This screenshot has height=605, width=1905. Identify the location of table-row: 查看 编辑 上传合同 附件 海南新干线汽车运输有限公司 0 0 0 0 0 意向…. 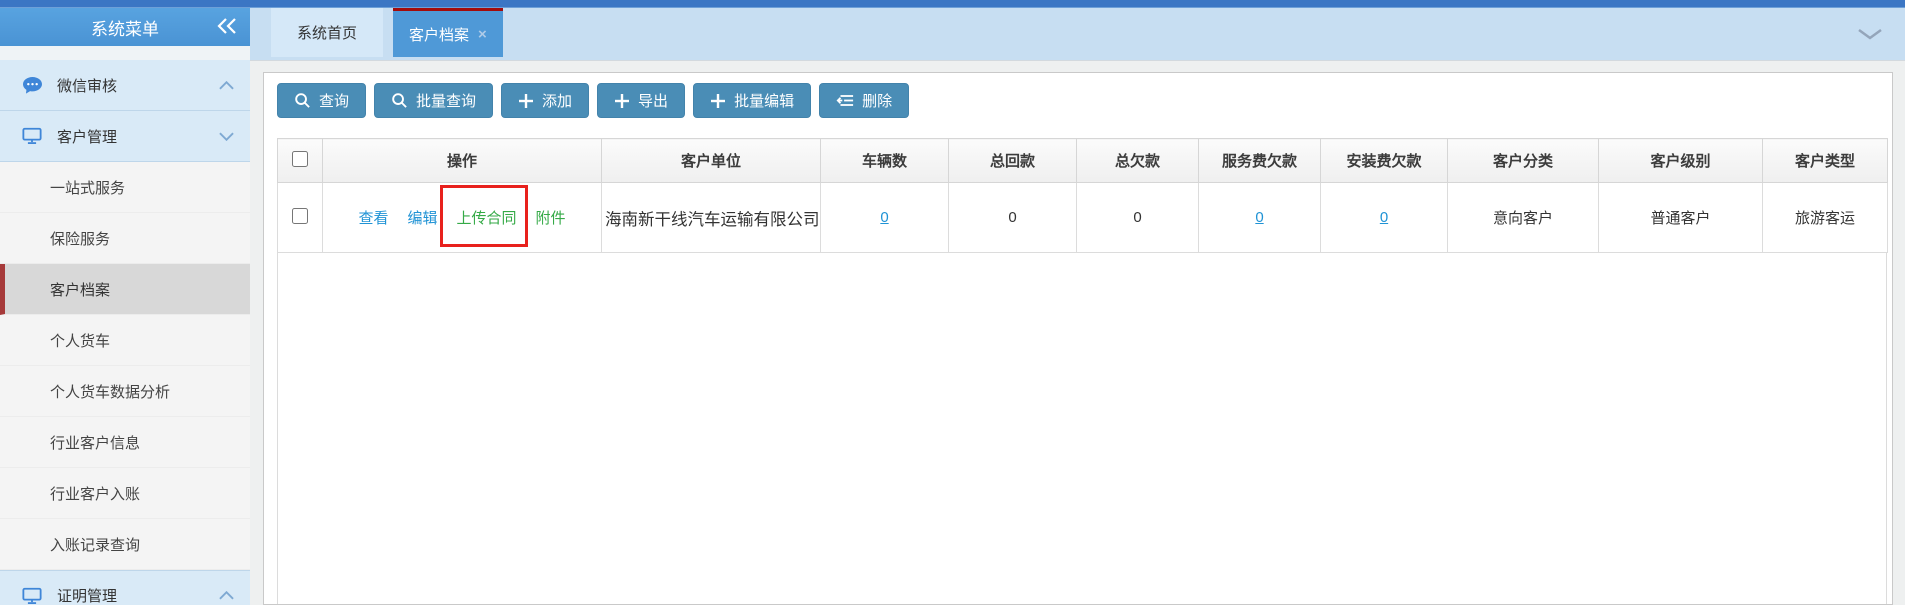
(1082, 217).